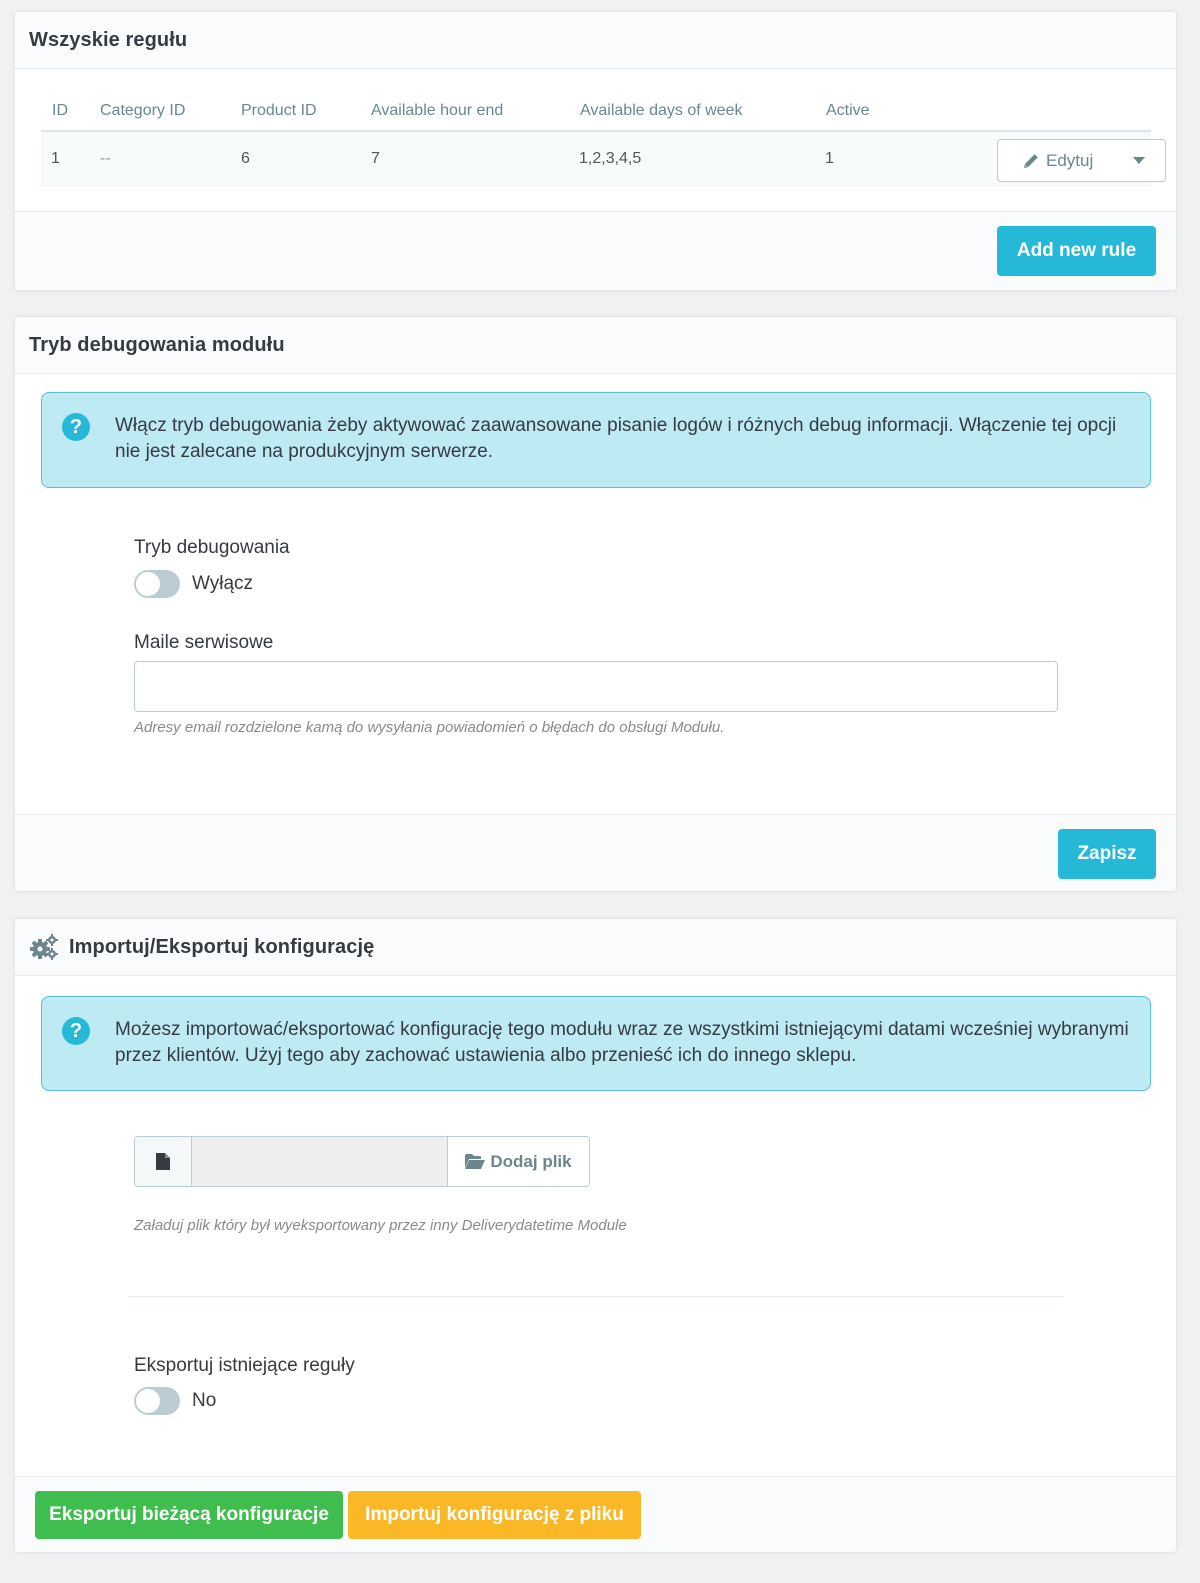 The height and width of the screenshot is (1583, 1200). What do you see at coordinates (1107, 854) in the screenshot?
I see `save-button: Zapisz` at bounding box center [1107, 854].